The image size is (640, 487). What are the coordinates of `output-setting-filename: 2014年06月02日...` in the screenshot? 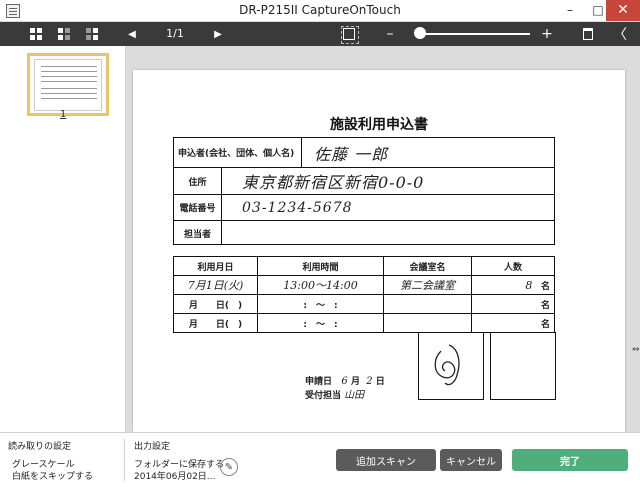 It's located at (175, 477).